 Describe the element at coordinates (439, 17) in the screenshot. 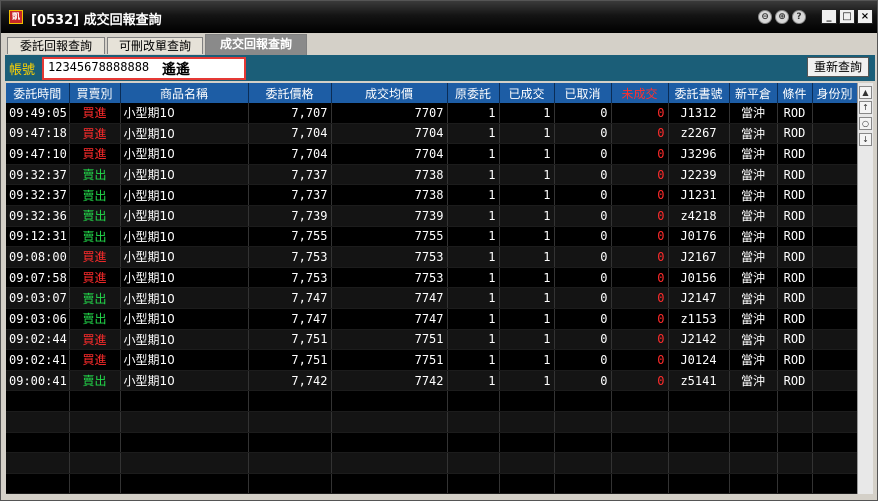

I see `title-bar: 凱 [0532] 成交回報查詢 ⊖ ⊕ ? _ □ ×` at that location.